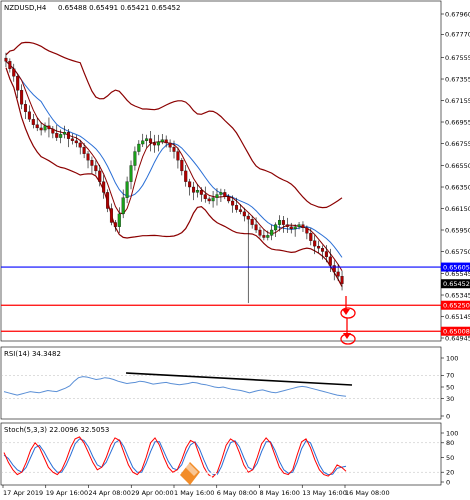  I want to click on level-label: 0.65250, so click(456, 306).